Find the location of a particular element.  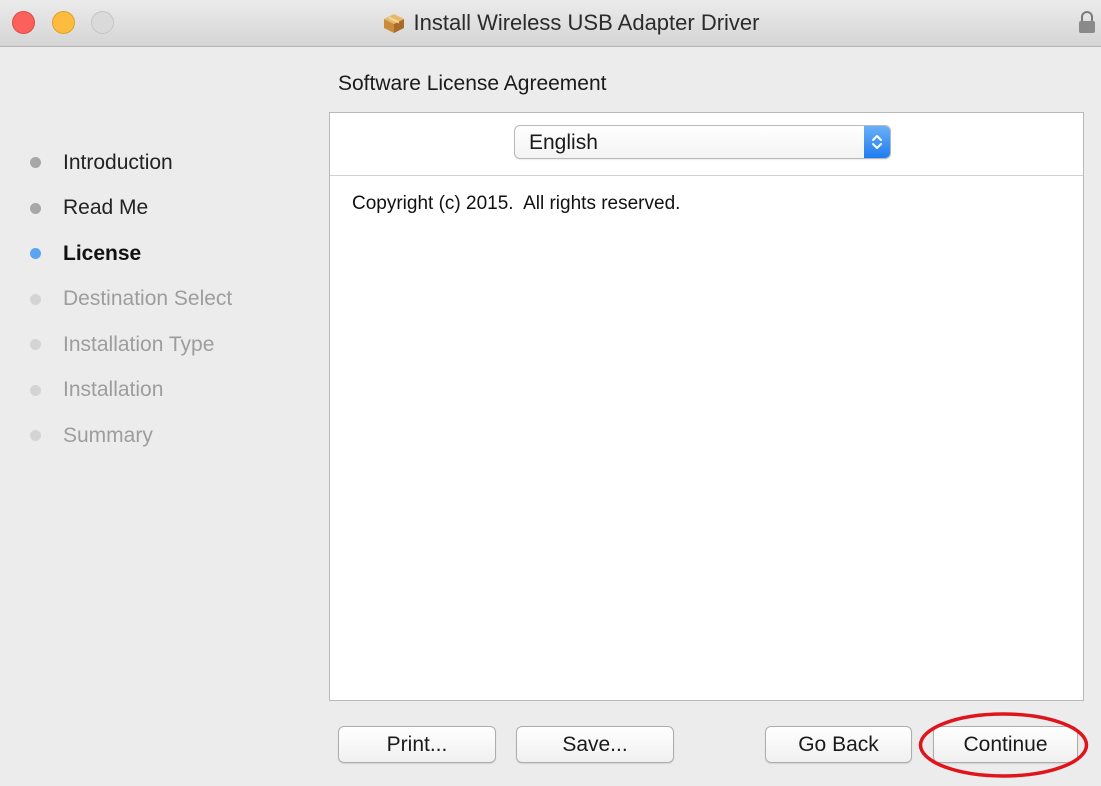

package-icon is located at coordinates (393, 23).